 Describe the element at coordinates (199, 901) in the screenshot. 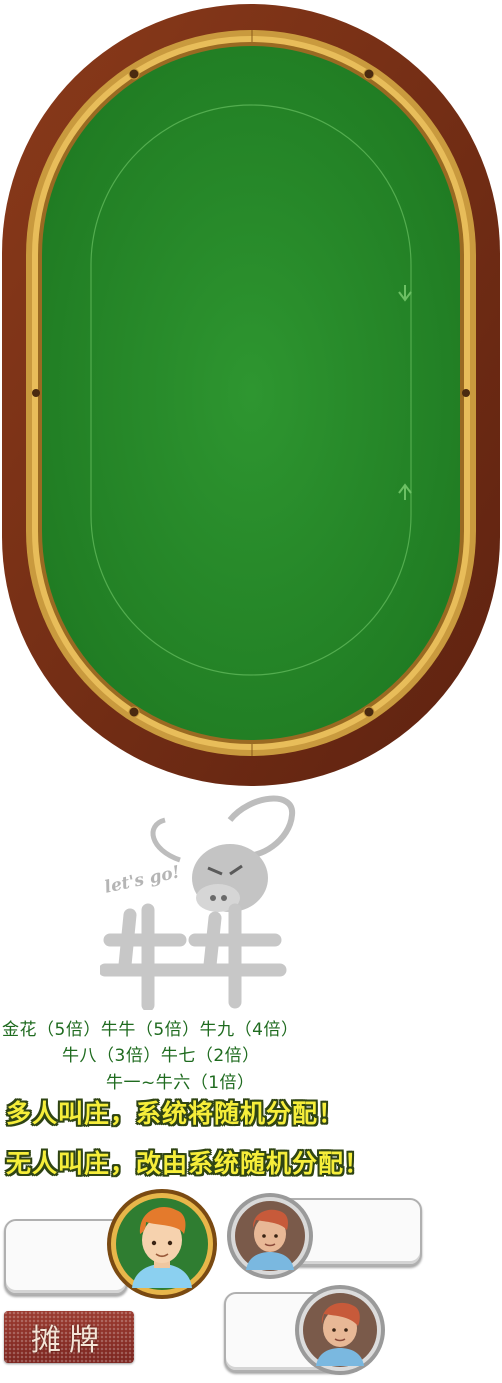

I see `niuniu-logo` at that location.